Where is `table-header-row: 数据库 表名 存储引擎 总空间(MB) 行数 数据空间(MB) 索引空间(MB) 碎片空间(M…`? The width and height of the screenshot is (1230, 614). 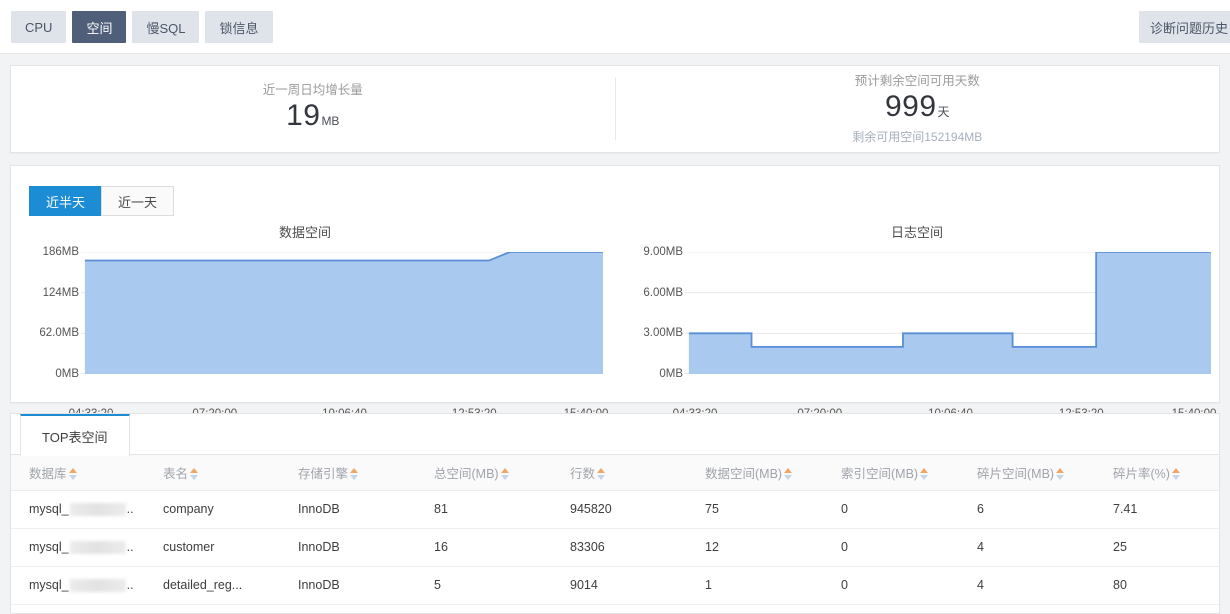
table-header-row: 数据库 表名 存储引擎 总空间(MB) 行数 数据空间(MB) 索引空间(MB) 碎片空间(M… is located at coordinates (615, 473).